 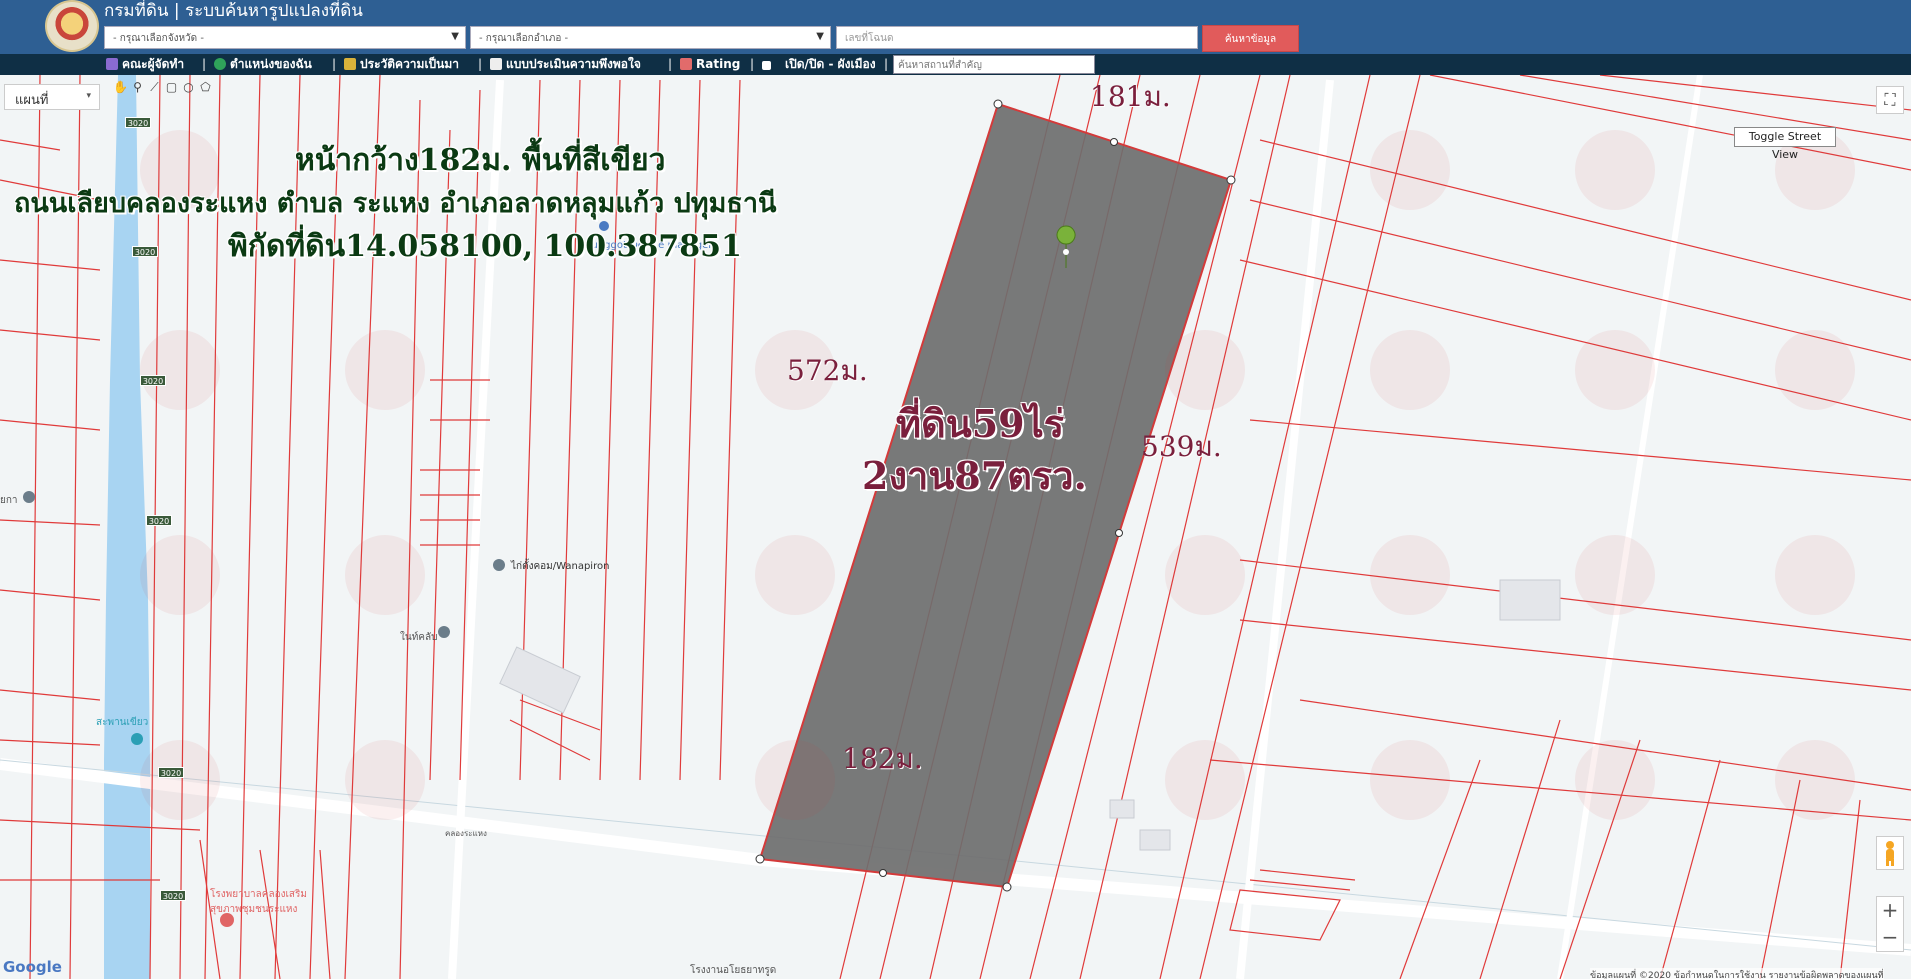 I want to click on chevron-down-icon: ▾, so click(x=88, y=96).